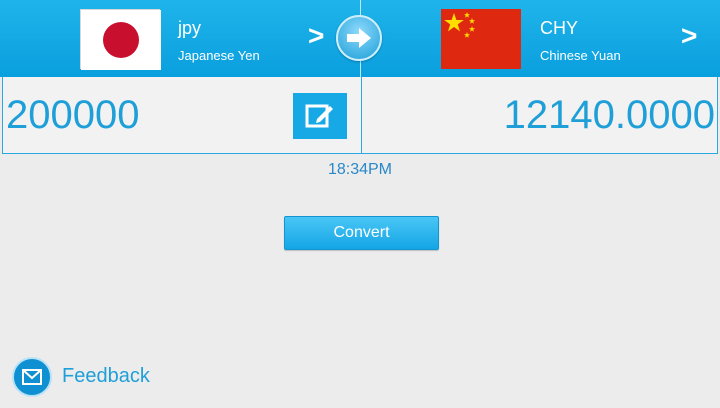  I want to click on arrow-right-icon, so click(359, 38).